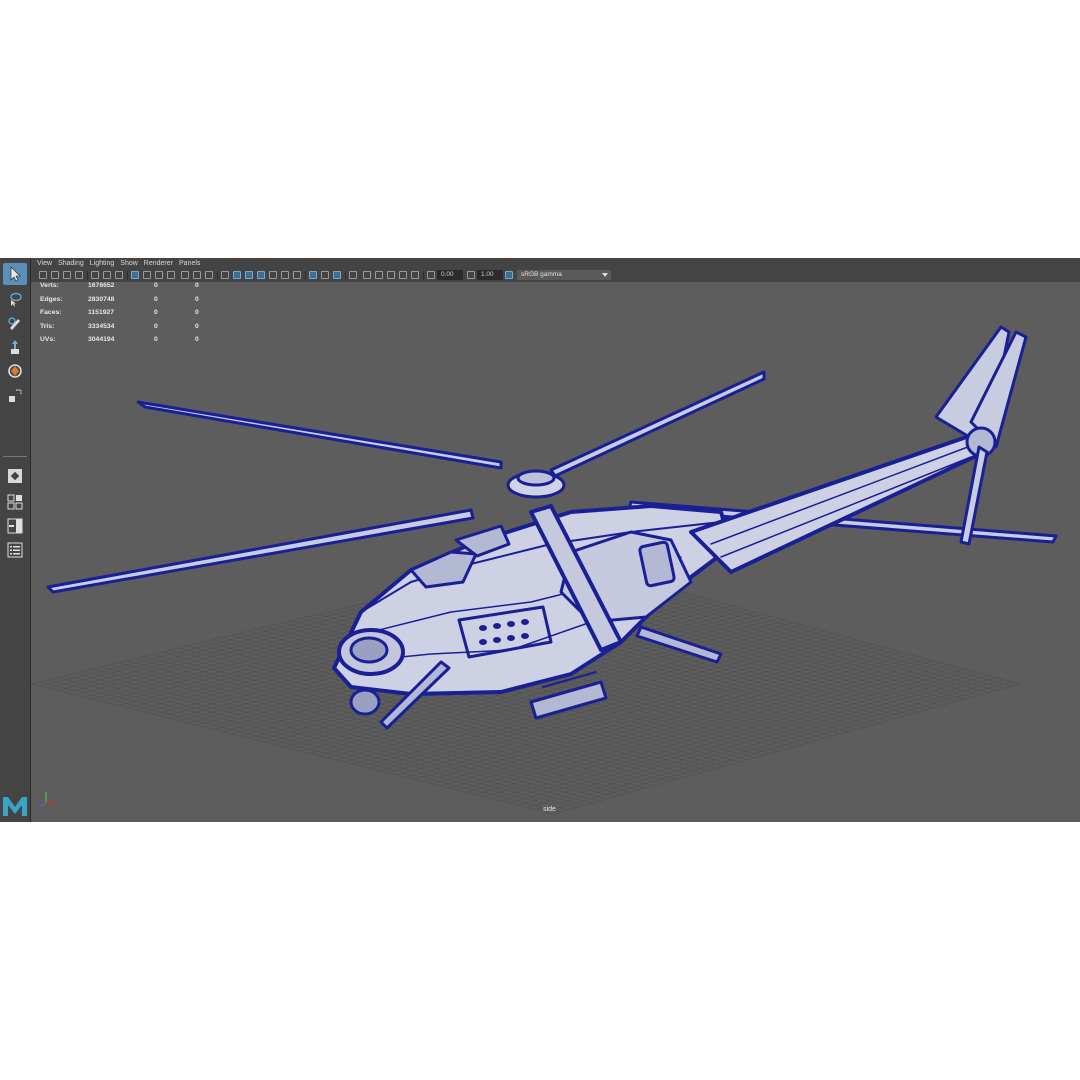 The height and width of the screenshot is (1080, 1080). I want to click on outliner-layout-icon, so click(15, 550).